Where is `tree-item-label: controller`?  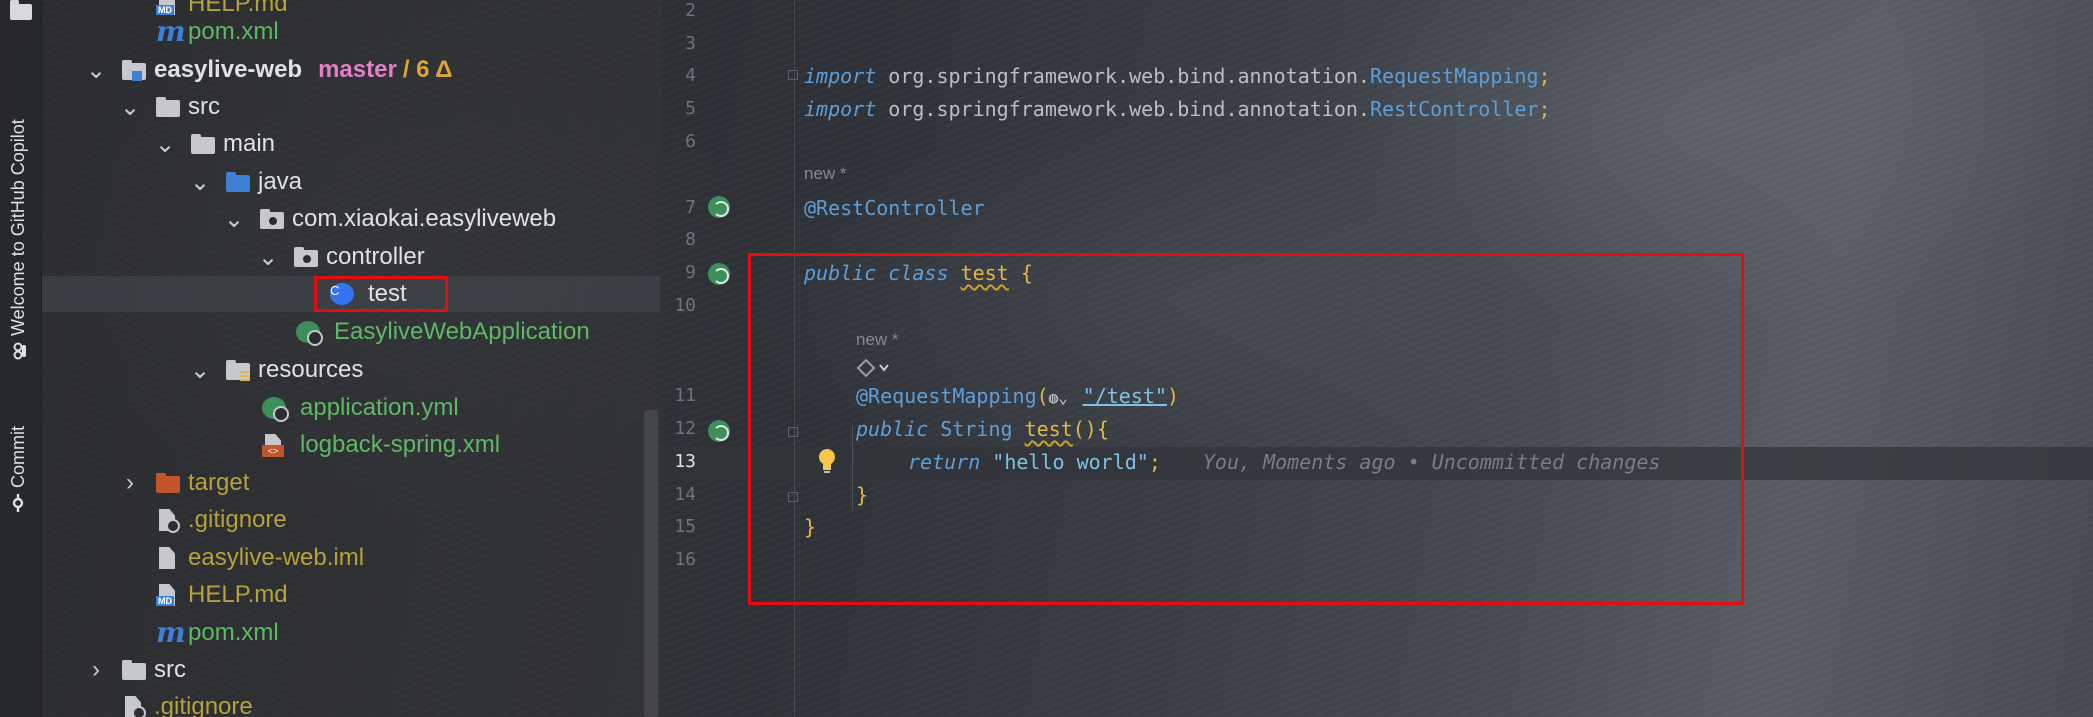 tree-item-label: controller is located at coordinates (375, 256).